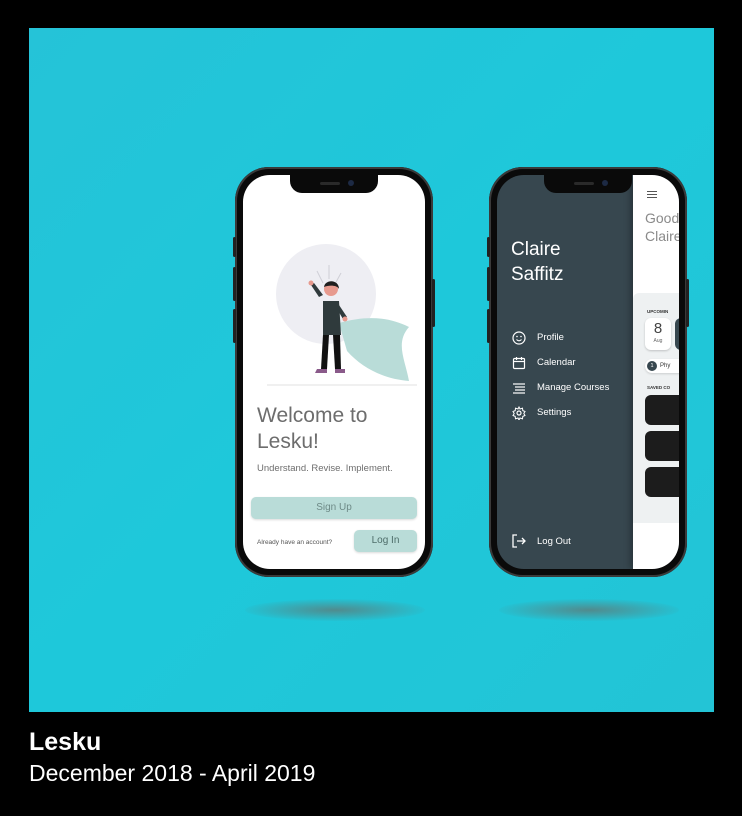  I want to click on list-icon, so click(519, 388).